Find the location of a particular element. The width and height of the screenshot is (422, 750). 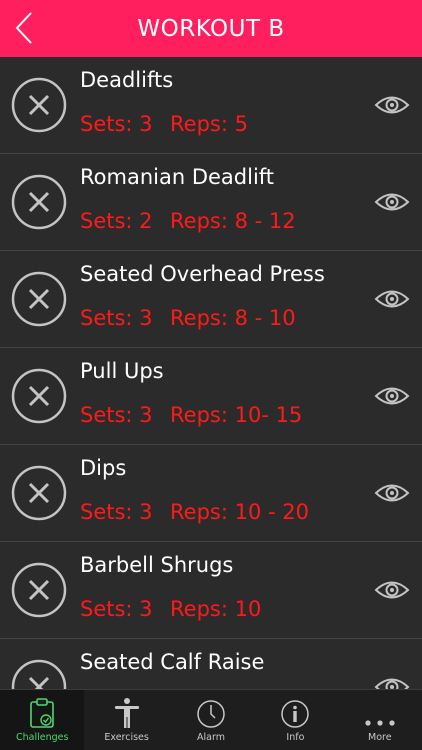

exercise-row: Romanian Deadlift Sets: 2 Reps: 8 - 12 is located at coordinates (211, 202).